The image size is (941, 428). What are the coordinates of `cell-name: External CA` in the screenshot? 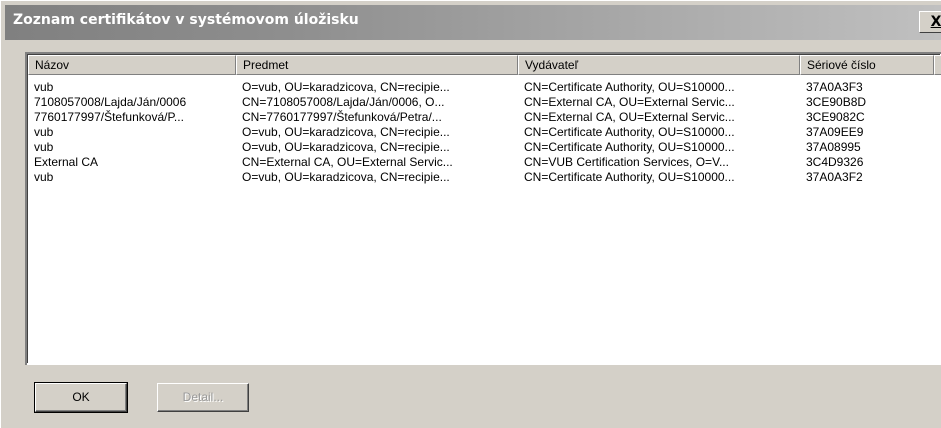 It's located at (66, 162).